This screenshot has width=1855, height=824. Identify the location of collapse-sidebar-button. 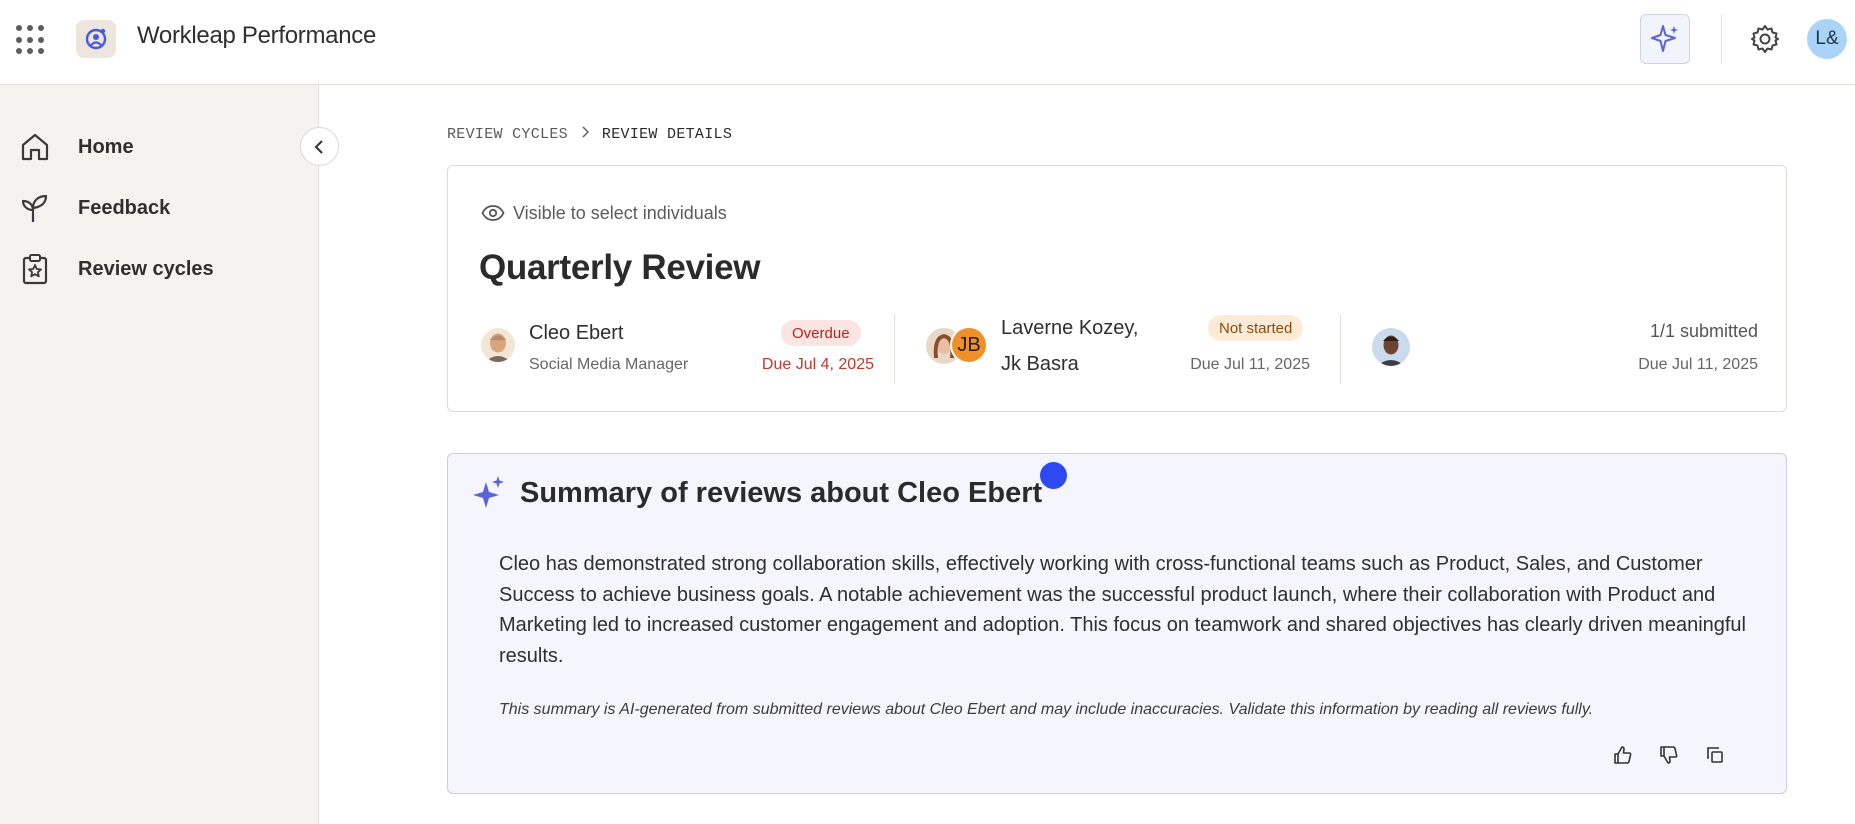
(319, 146).